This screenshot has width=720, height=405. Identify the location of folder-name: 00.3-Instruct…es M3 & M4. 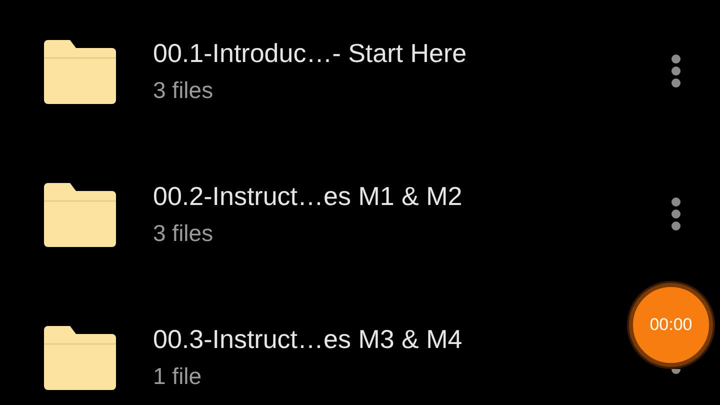
(307, 339).